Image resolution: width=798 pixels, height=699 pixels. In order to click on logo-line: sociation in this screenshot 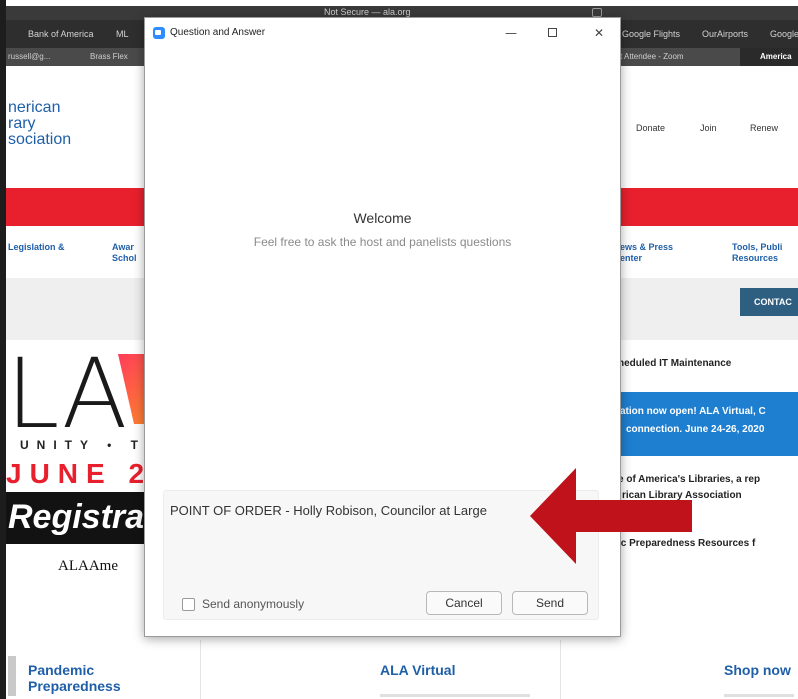, I will do `click(40, 139)`.